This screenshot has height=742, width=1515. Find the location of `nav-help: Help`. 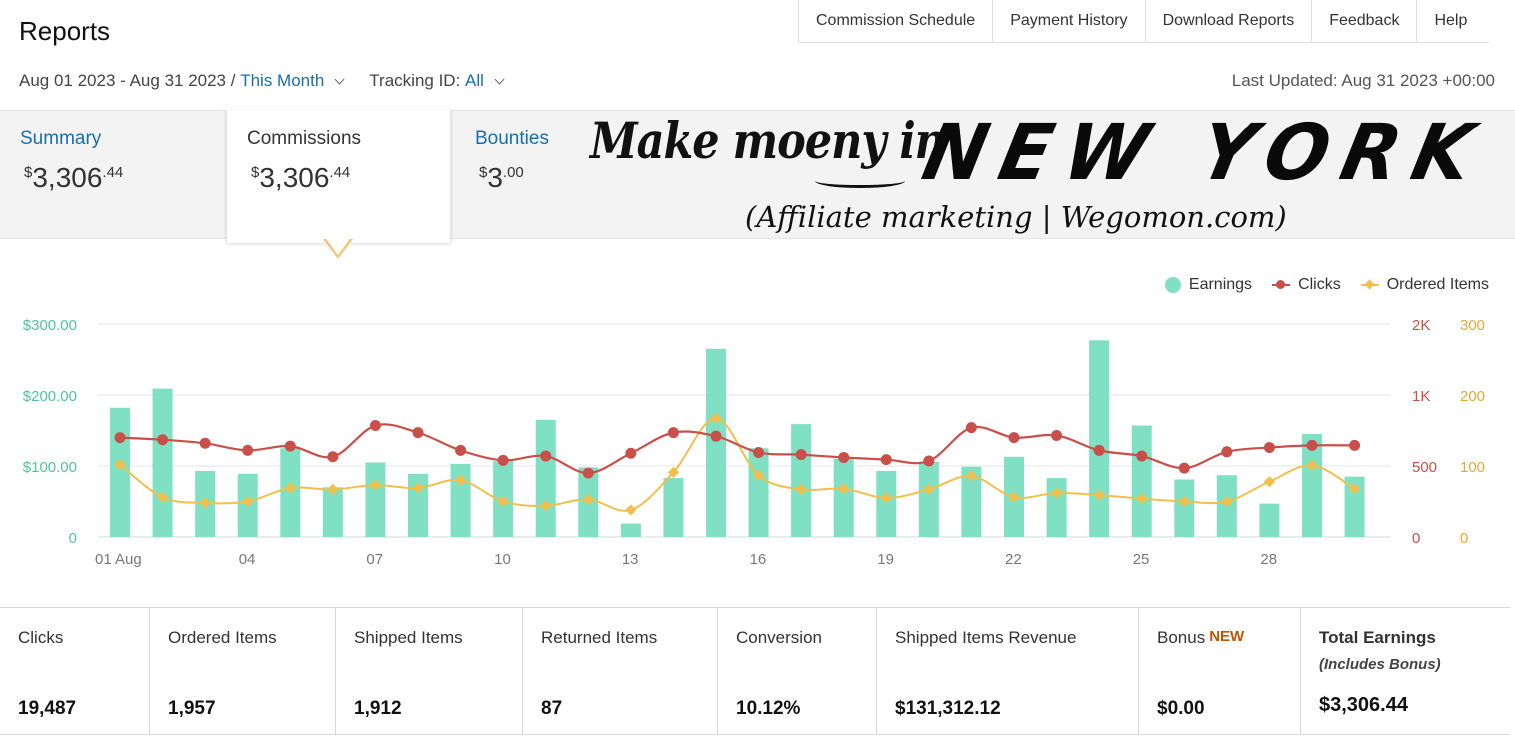

nav-help: Help is located at coordinates (1453, 21).